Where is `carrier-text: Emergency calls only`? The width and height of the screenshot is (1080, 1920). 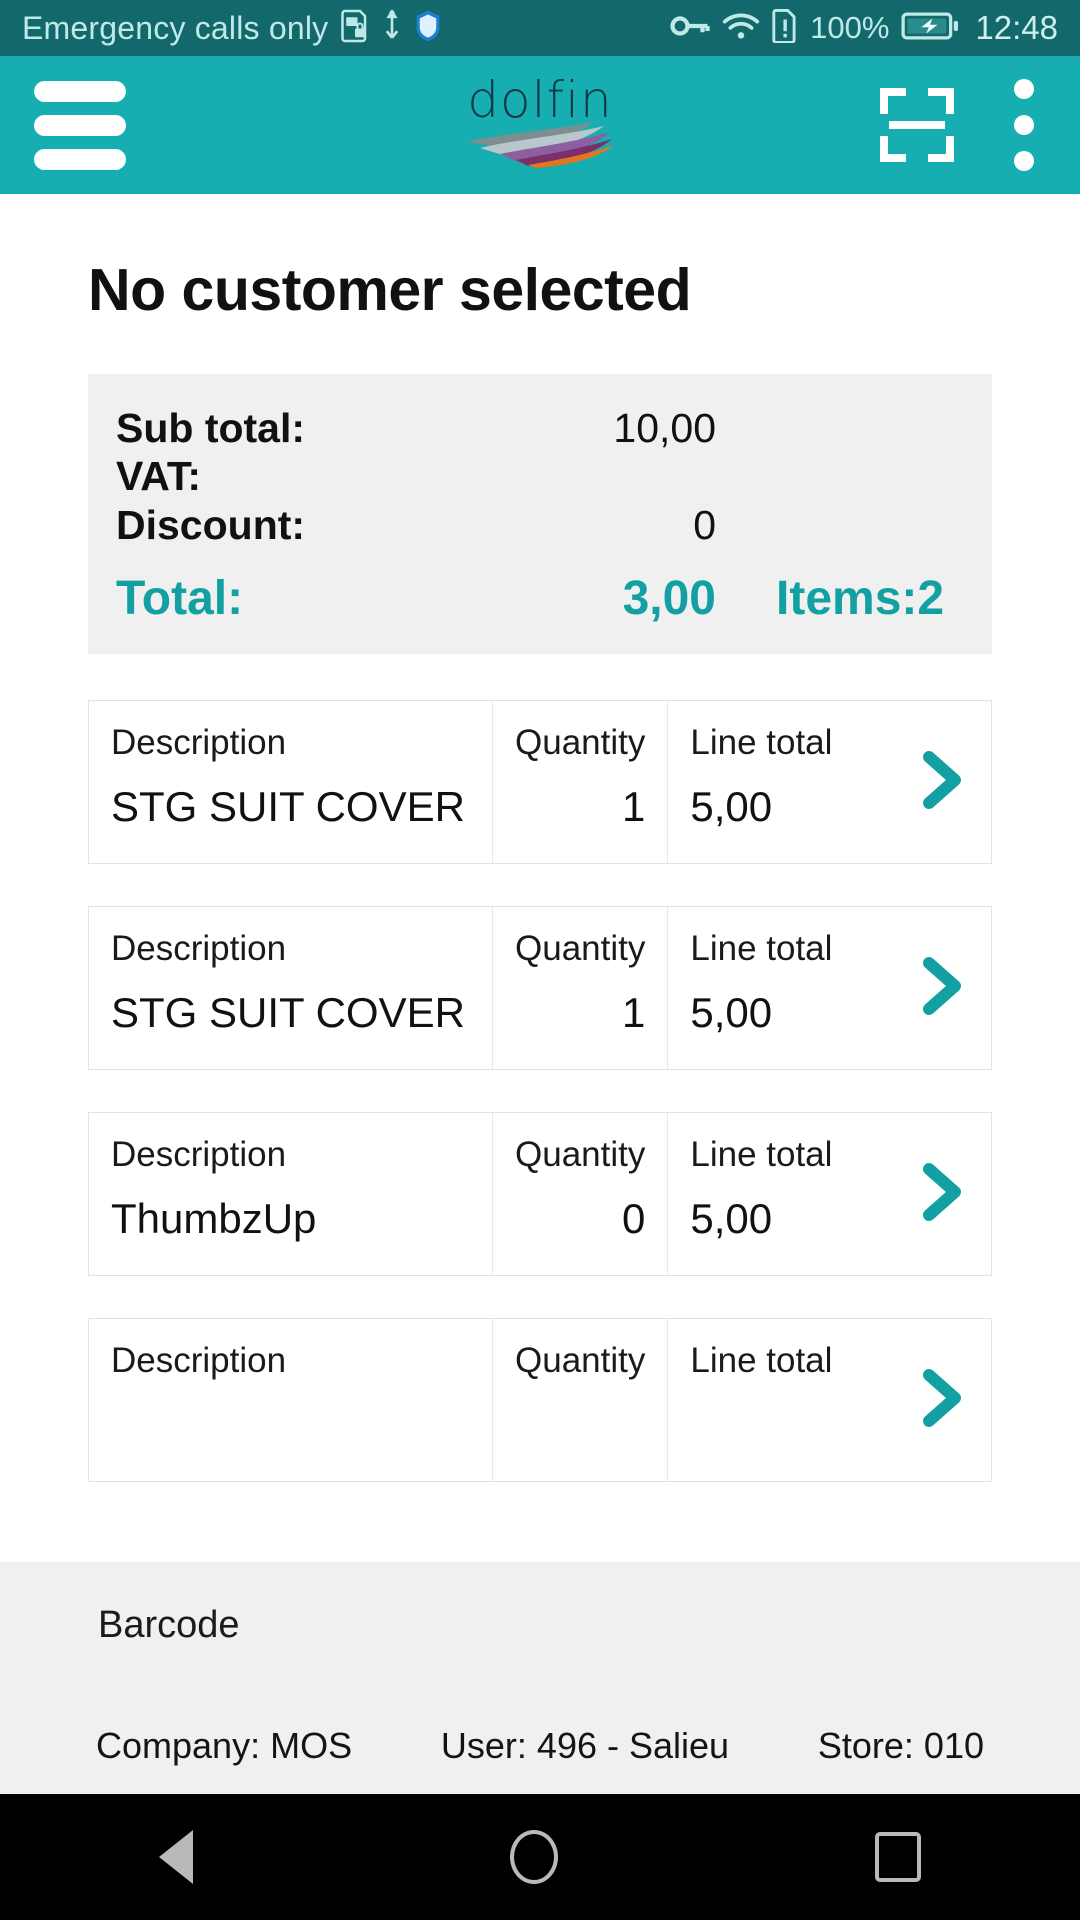 carrier-text: Emergency calls only is located at coordinates (175, 27).